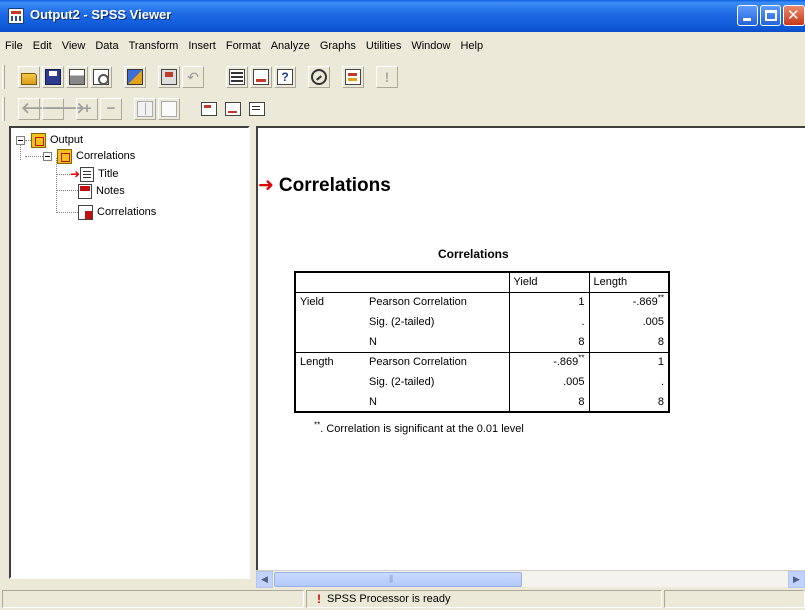 The width and height of the screenshot is (805, 610). Describe the element at coordinates (101, 77) in the screenshot. I see `print-preview-button` at that location.